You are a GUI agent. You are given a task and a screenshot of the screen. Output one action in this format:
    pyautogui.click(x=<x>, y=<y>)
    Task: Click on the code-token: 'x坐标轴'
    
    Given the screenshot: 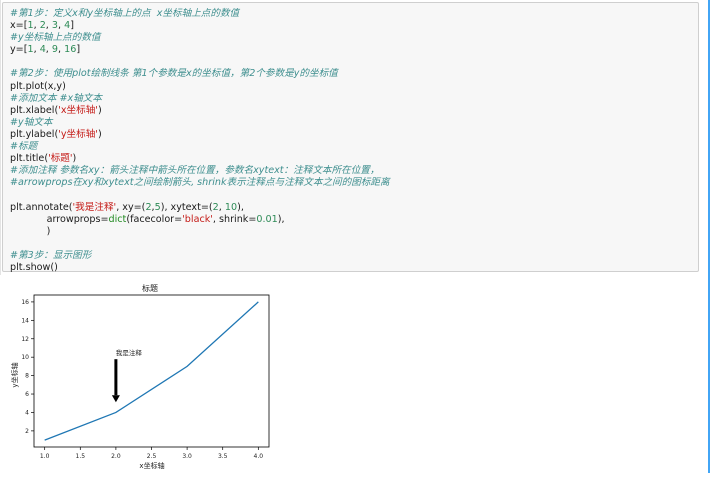 What is the action you would take?
    pyautogui.click(x=78, y=110)
    